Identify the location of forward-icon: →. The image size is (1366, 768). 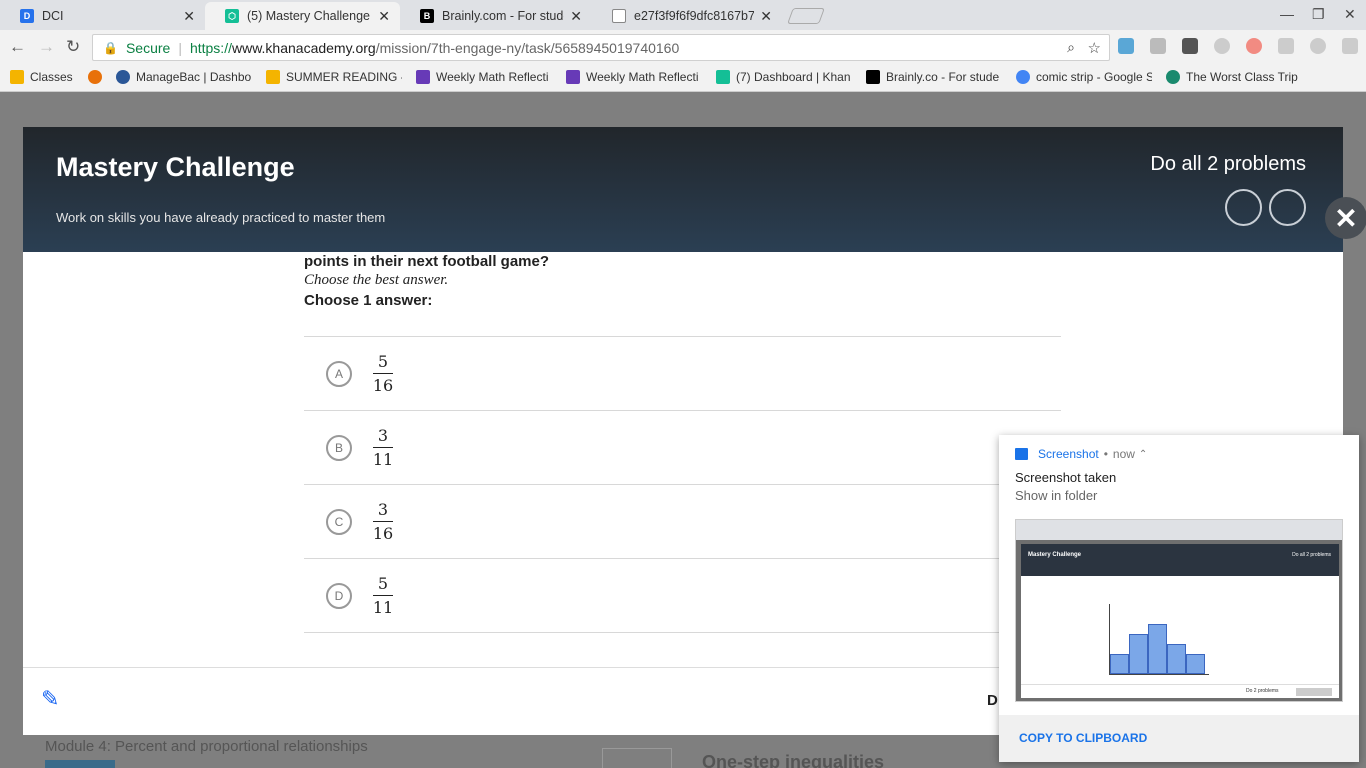
(46, 47).